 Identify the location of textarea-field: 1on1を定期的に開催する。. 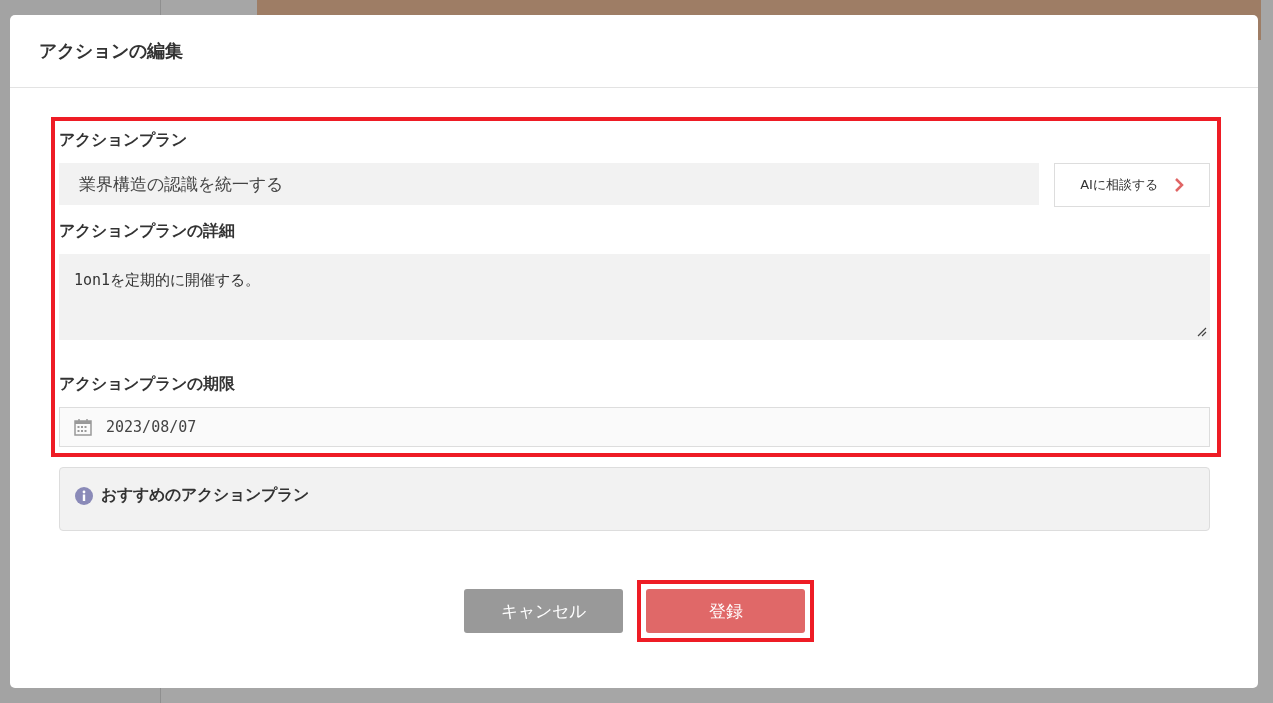
(634, 297).